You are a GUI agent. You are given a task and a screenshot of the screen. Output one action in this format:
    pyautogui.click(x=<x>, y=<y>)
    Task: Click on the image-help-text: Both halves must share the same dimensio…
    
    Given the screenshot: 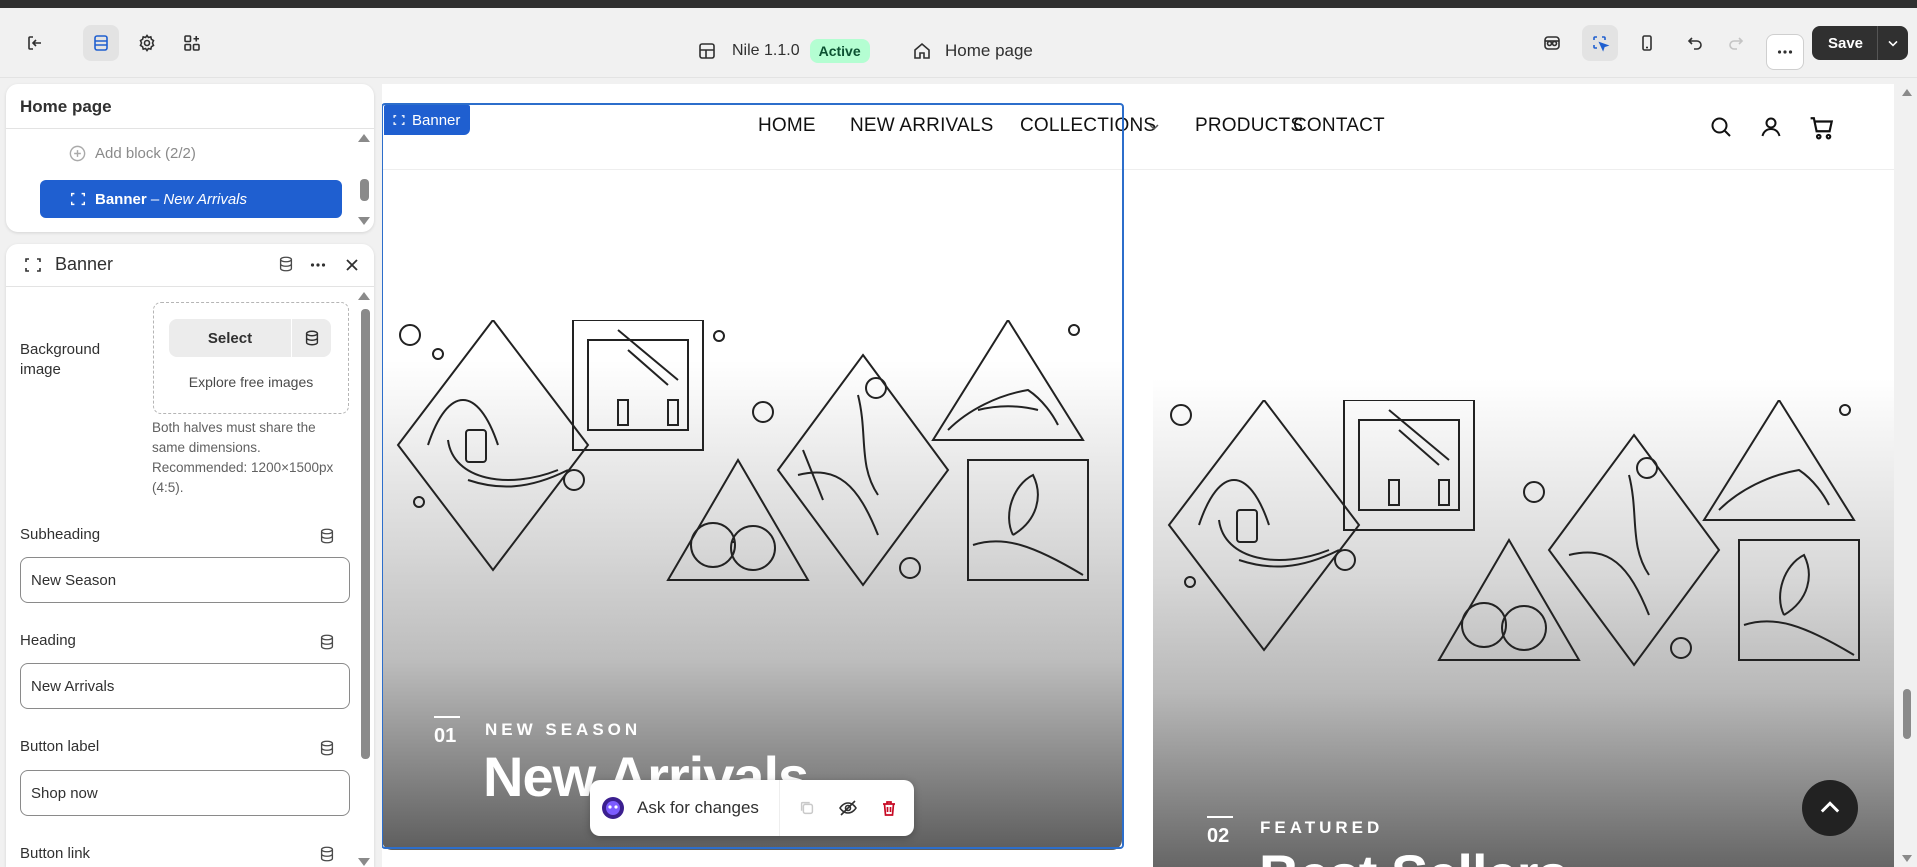 What is the action you would take?
    pyautogui.click(x=243, y=457)
    